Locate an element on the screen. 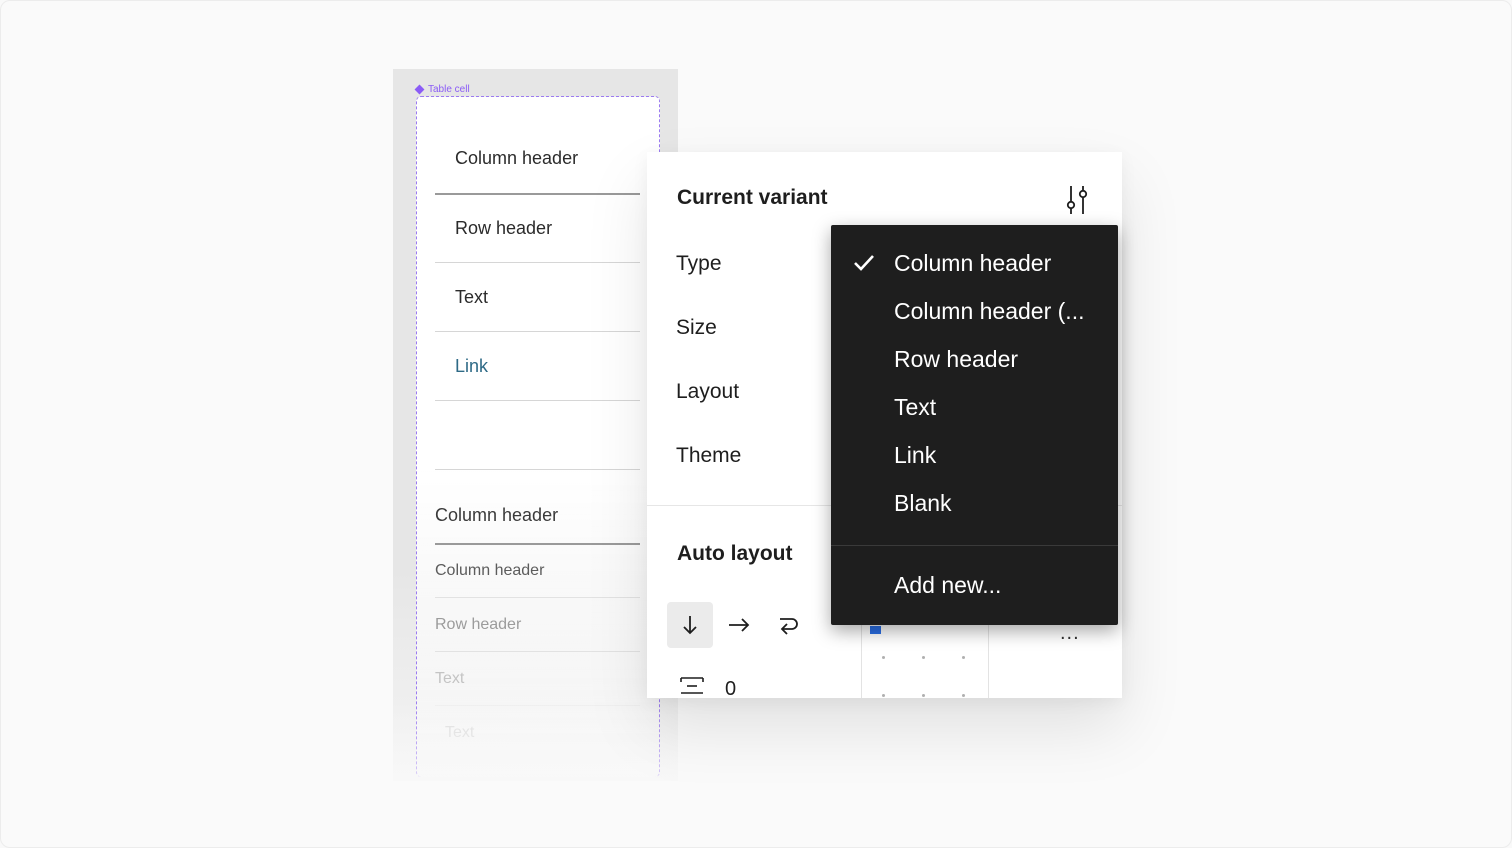  check-icon is located at coordinates (864, 263).